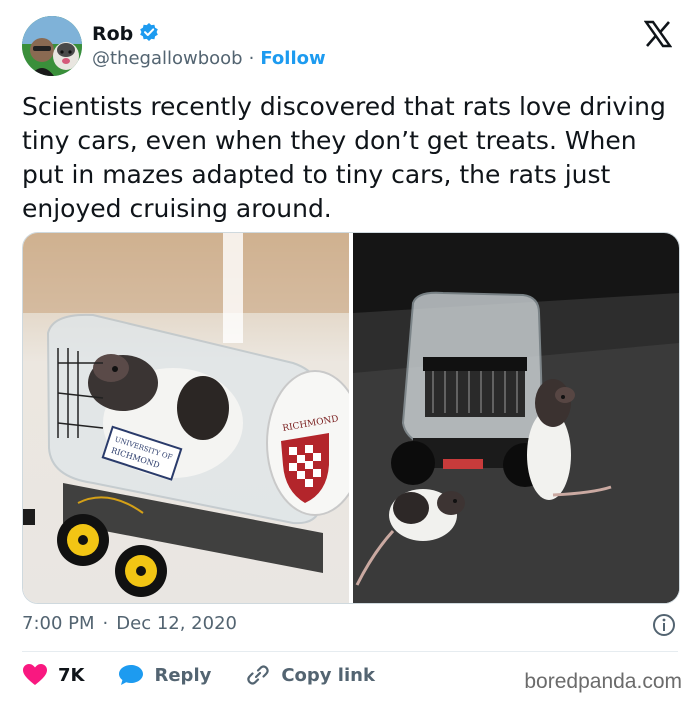  I want to click on reply-button: Reply, so click(164, 675).